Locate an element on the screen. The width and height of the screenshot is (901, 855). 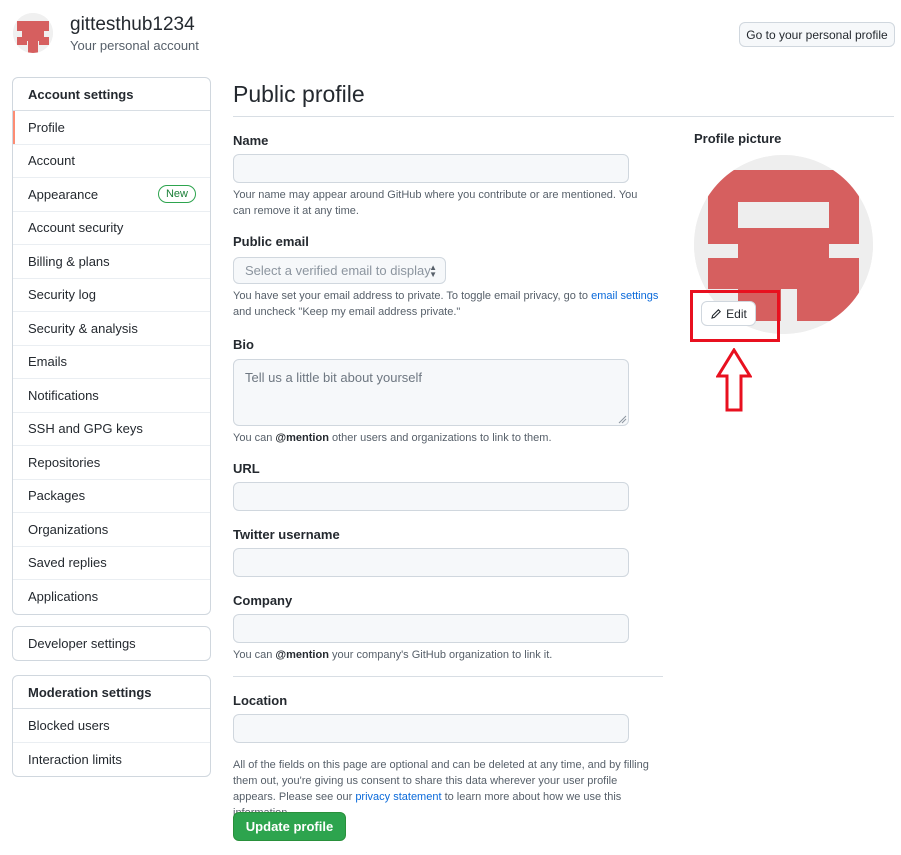
company-input is located at coordinates (431, 628).